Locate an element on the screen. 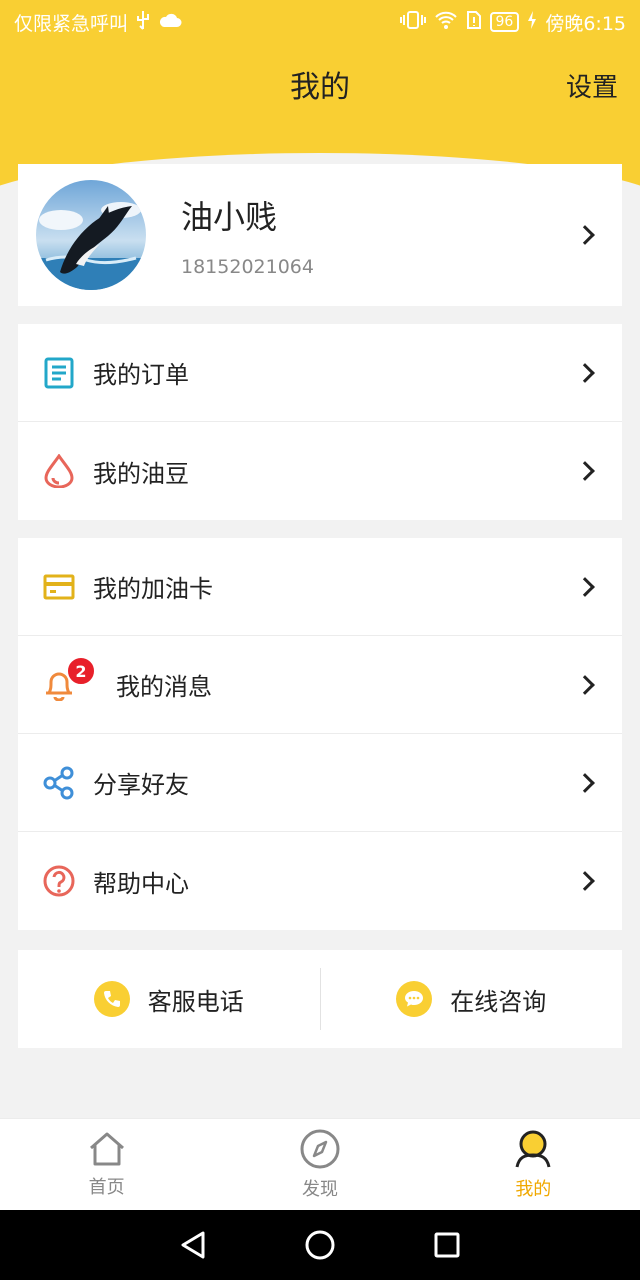 The width and height of the screenshot is (640, 1280). customer-service-phone-button: 客服电话 is located at coordinates (169, 999).